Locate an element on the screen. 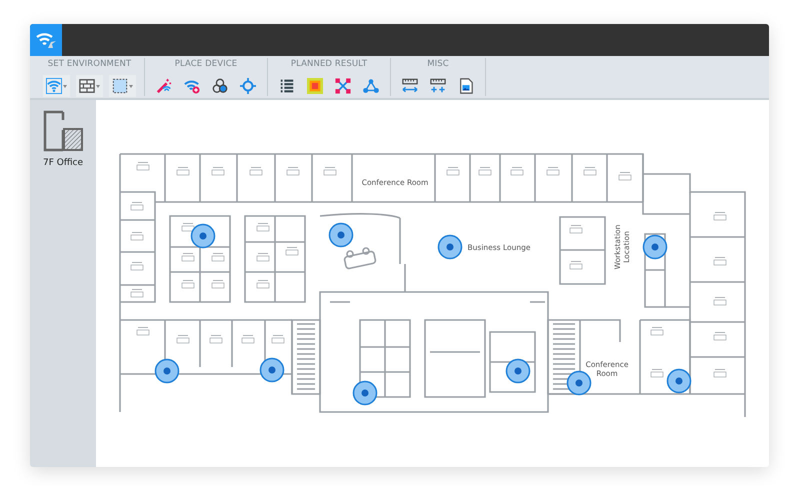 This screenshot has height=498, width=799. ruler-arrow-icon is located at coordinates (410, 86).